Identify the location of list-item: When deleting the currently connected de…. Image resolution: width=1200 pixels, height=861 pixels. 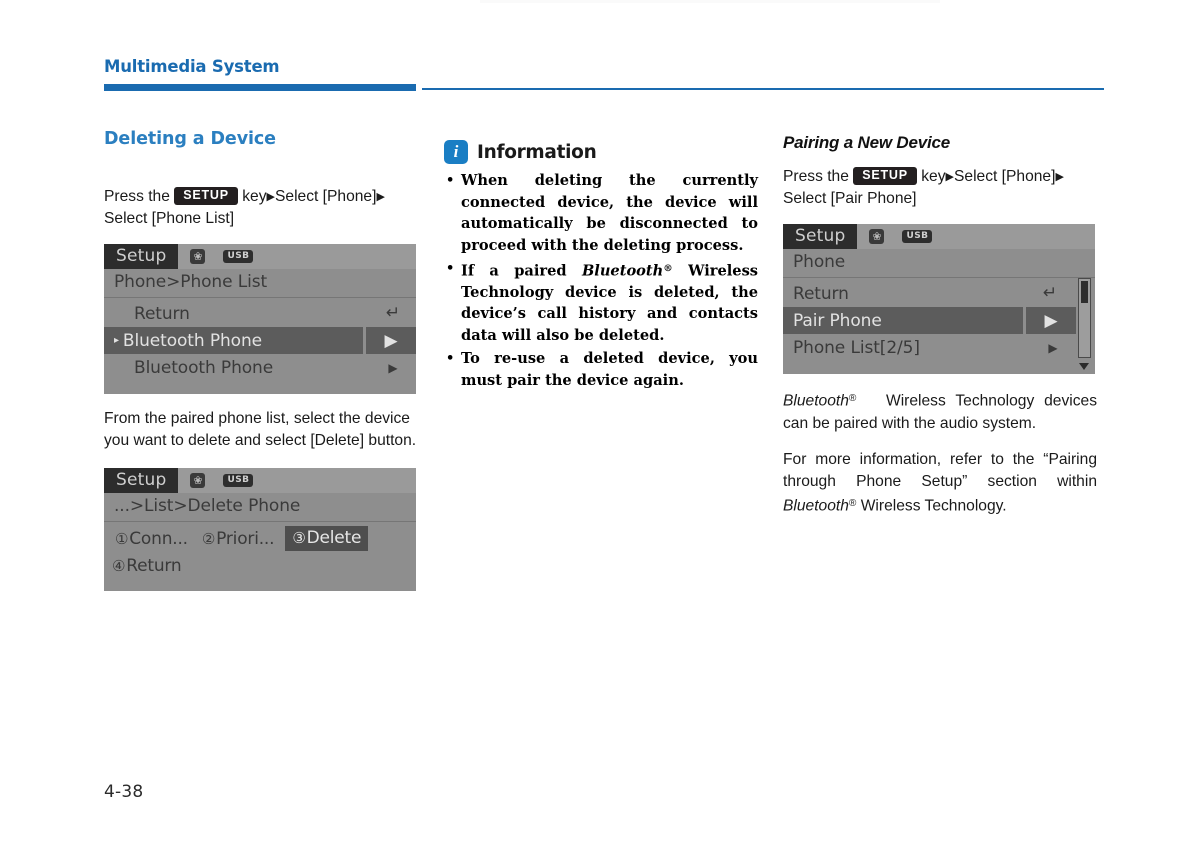
(601, 213).